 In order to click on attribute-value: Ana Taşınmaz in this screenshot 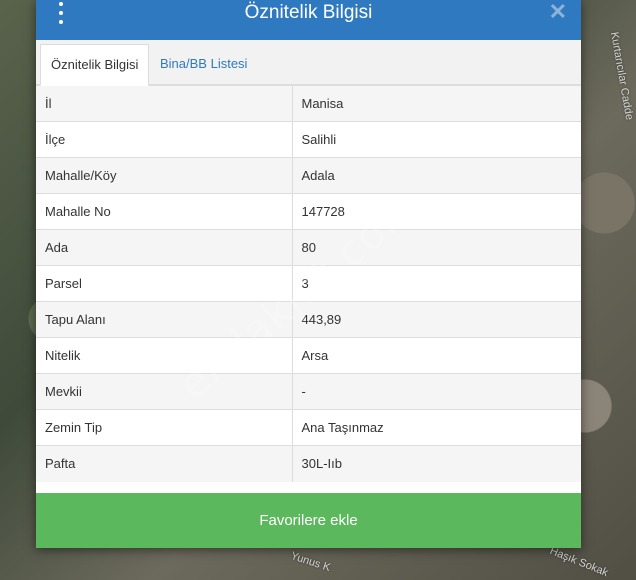, I will do `click(436, 427)`.